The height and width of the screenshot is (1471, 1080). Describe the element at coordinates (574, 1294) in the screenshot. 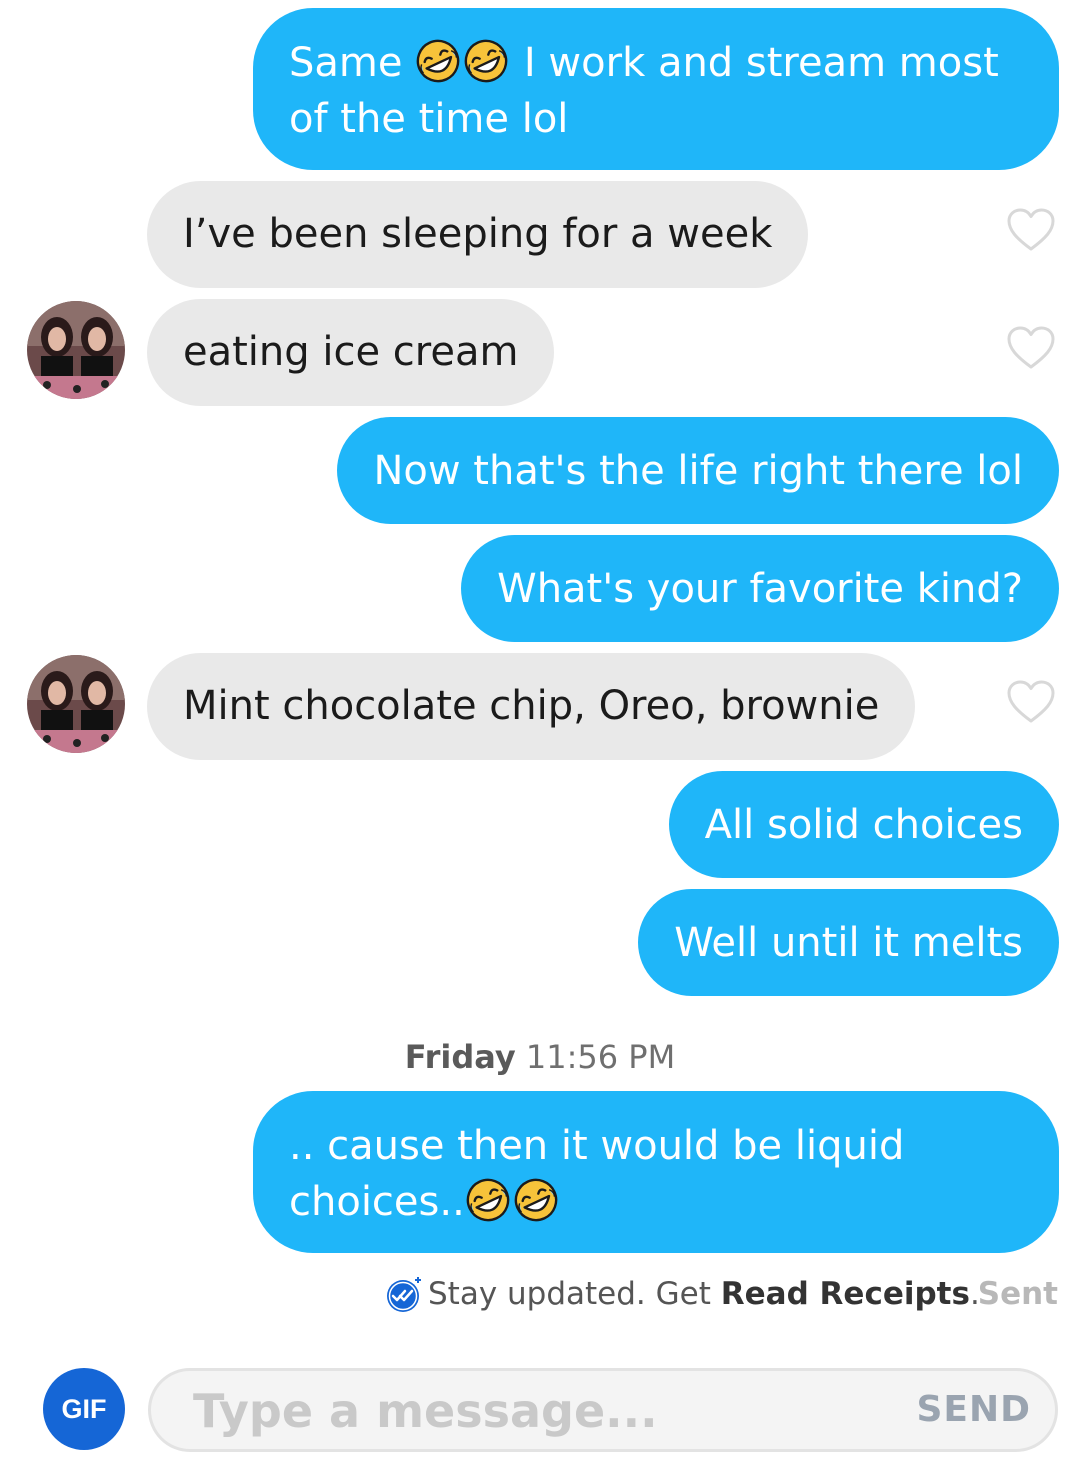

I see `read-receipts-prefix: Stay updated. Get` at that location.